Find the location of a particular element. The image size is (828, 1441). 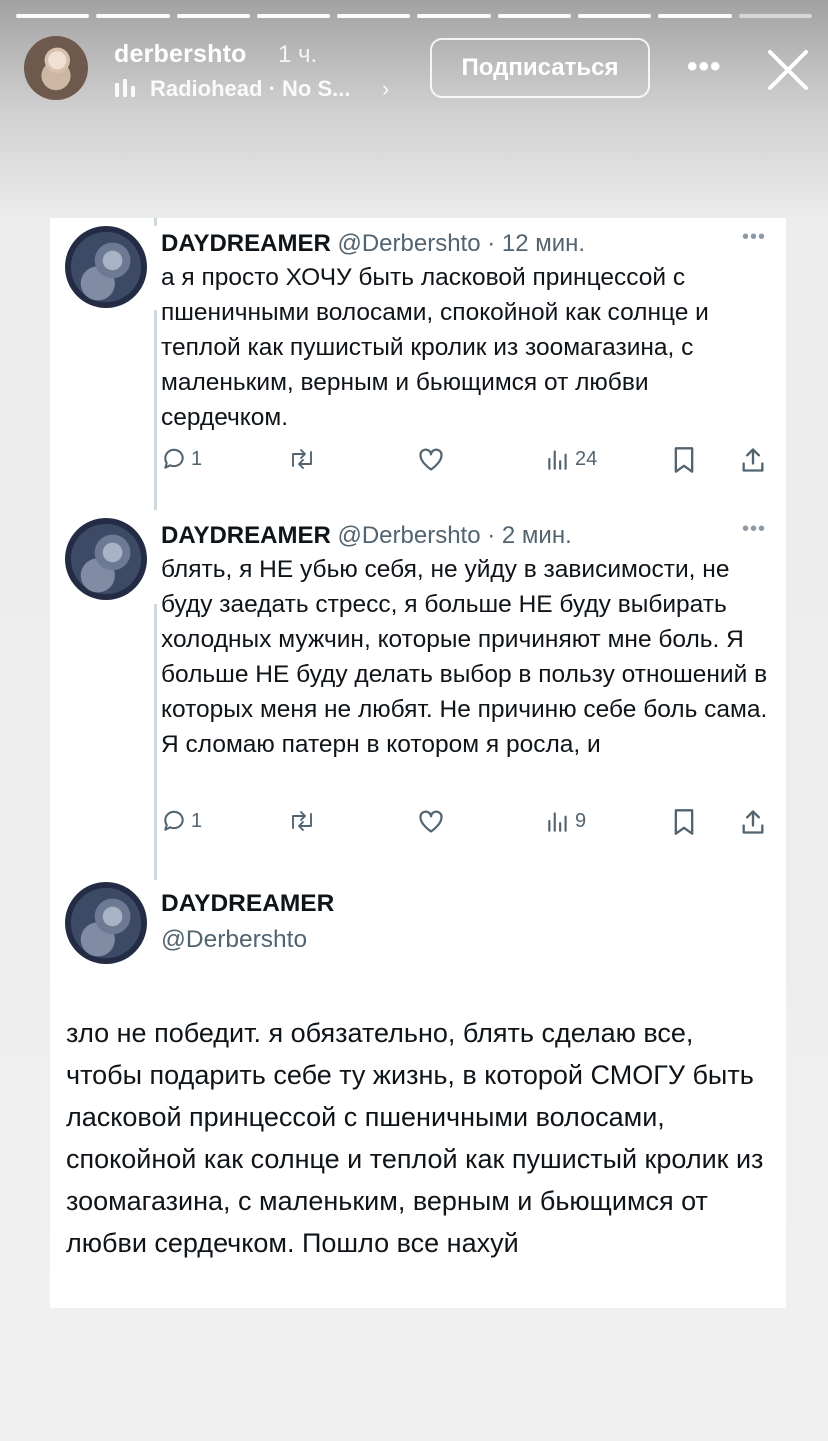

tweet-time: · 12 мин. is located at coordinates (536, 243).